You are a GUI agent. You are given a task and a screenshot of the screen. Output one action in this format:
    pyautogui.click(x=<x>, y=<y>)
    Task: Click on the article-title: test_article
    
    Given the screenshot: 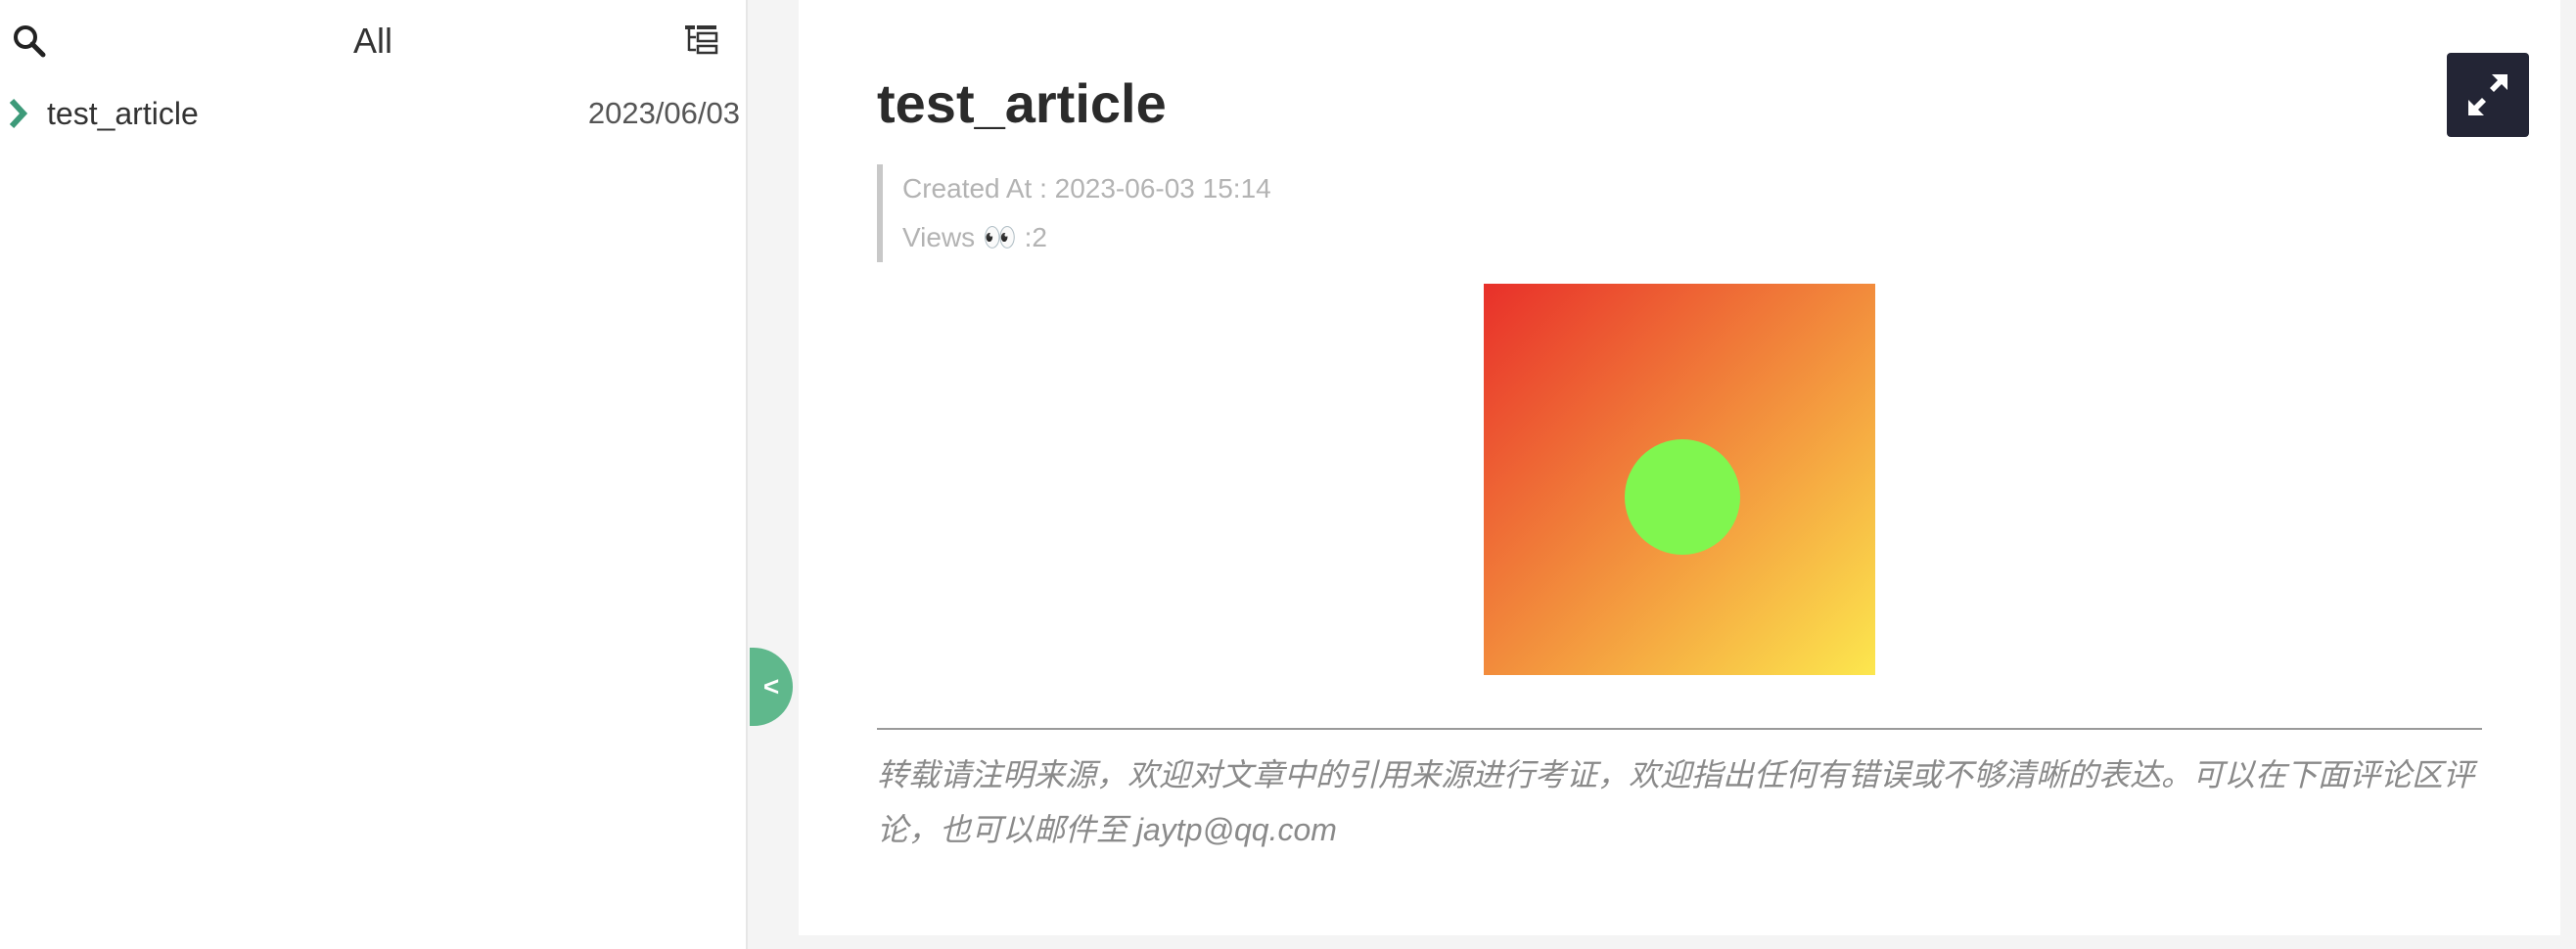 What is the action you would take?
    pyautogui.click(x=123, y=113)
    